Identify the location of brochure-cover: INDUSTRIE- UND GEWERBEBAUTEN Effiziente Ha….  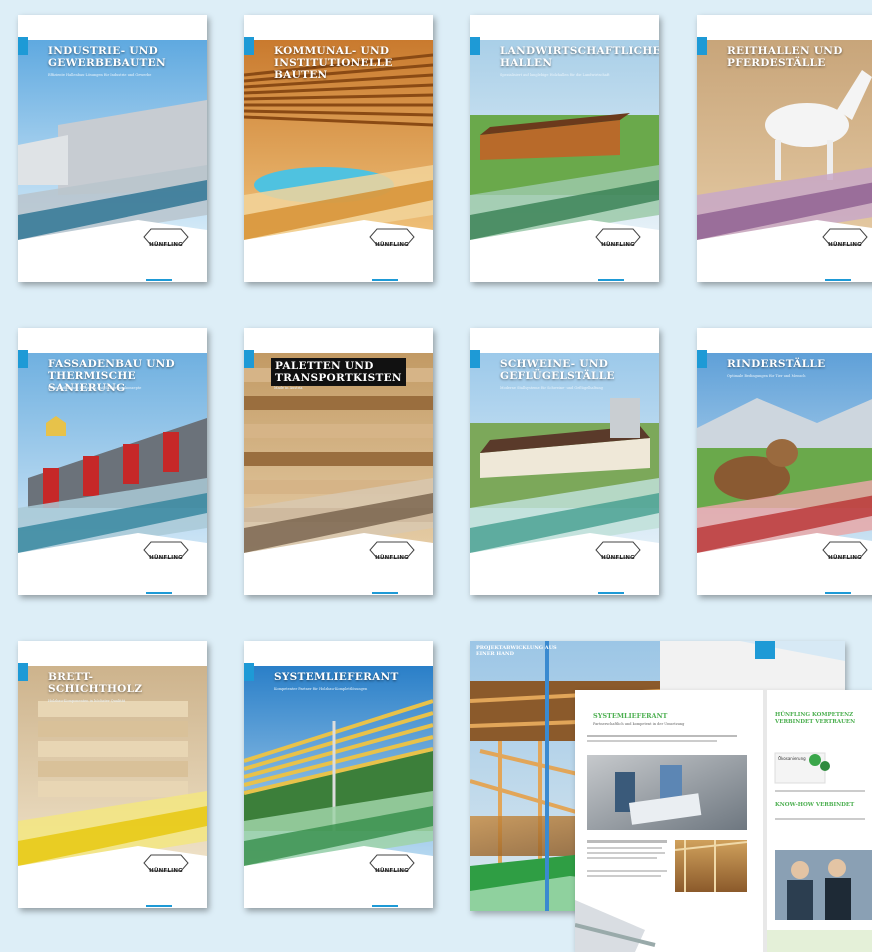
(112, 148).